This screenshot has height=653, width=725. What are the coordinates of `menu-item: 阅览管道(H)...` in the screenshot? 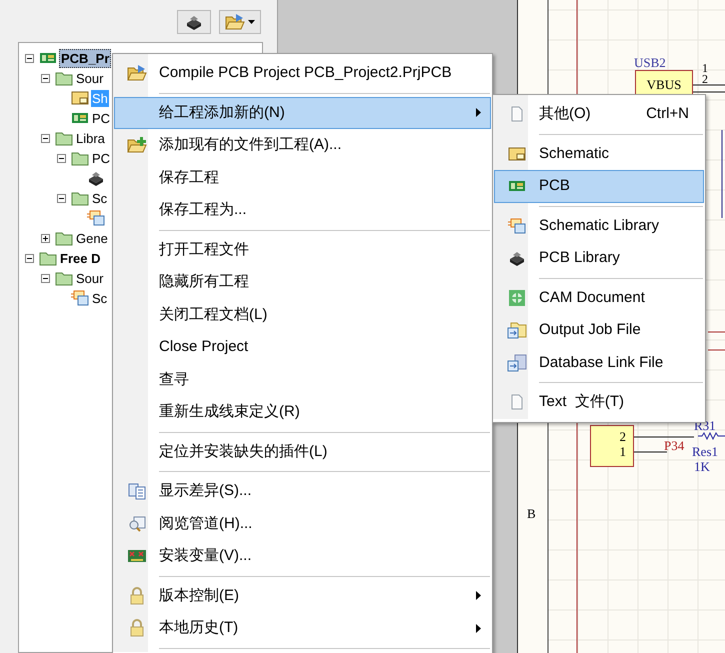 It's located at (302, 524).